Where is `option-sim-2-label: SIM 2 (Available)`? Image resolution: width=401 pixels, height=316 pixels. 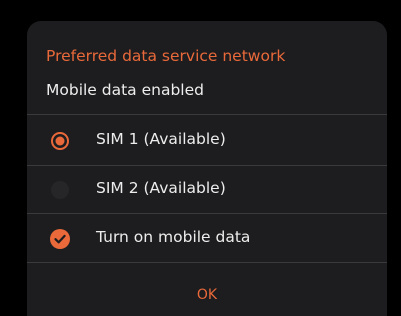 option-sim-2-label: SIM 2 (Available) is located at coordinates (161, 188).